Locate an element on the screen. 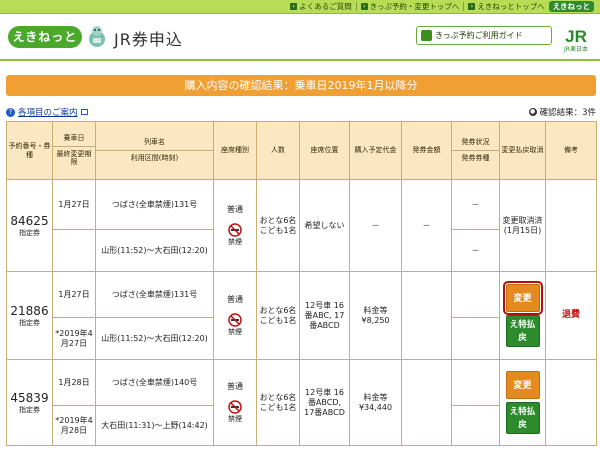 This screenshot has width=600, height=465. col-seat-pos: 座席位置 is located at coordinates (324, 150).